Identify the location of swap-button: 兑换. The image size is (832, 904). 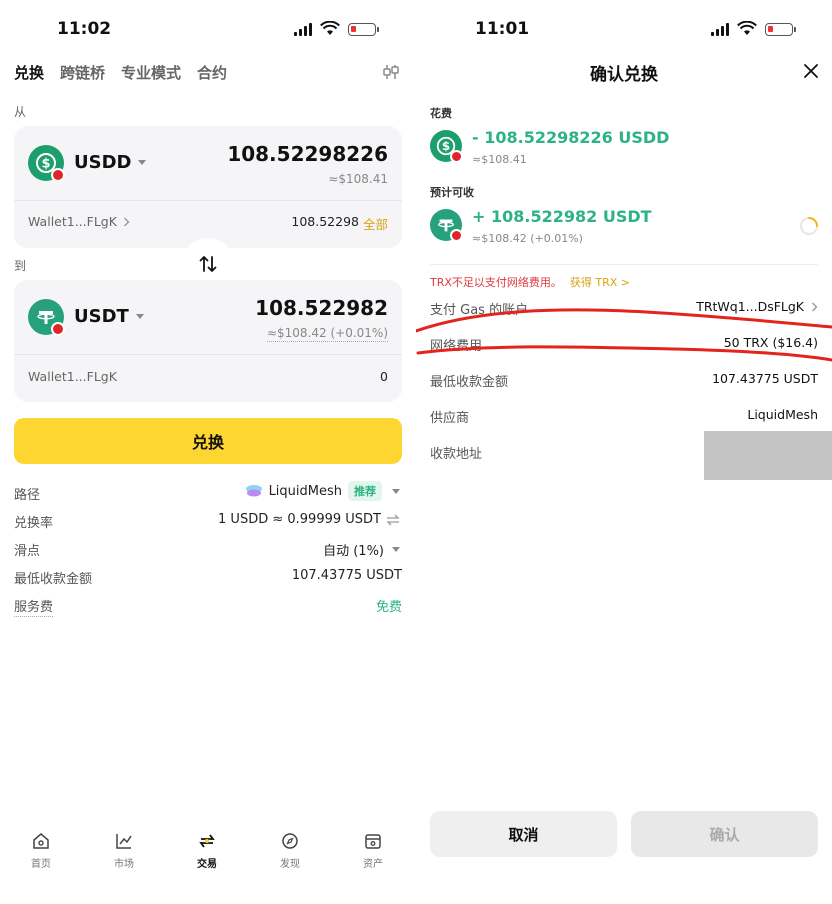
(208, 441).